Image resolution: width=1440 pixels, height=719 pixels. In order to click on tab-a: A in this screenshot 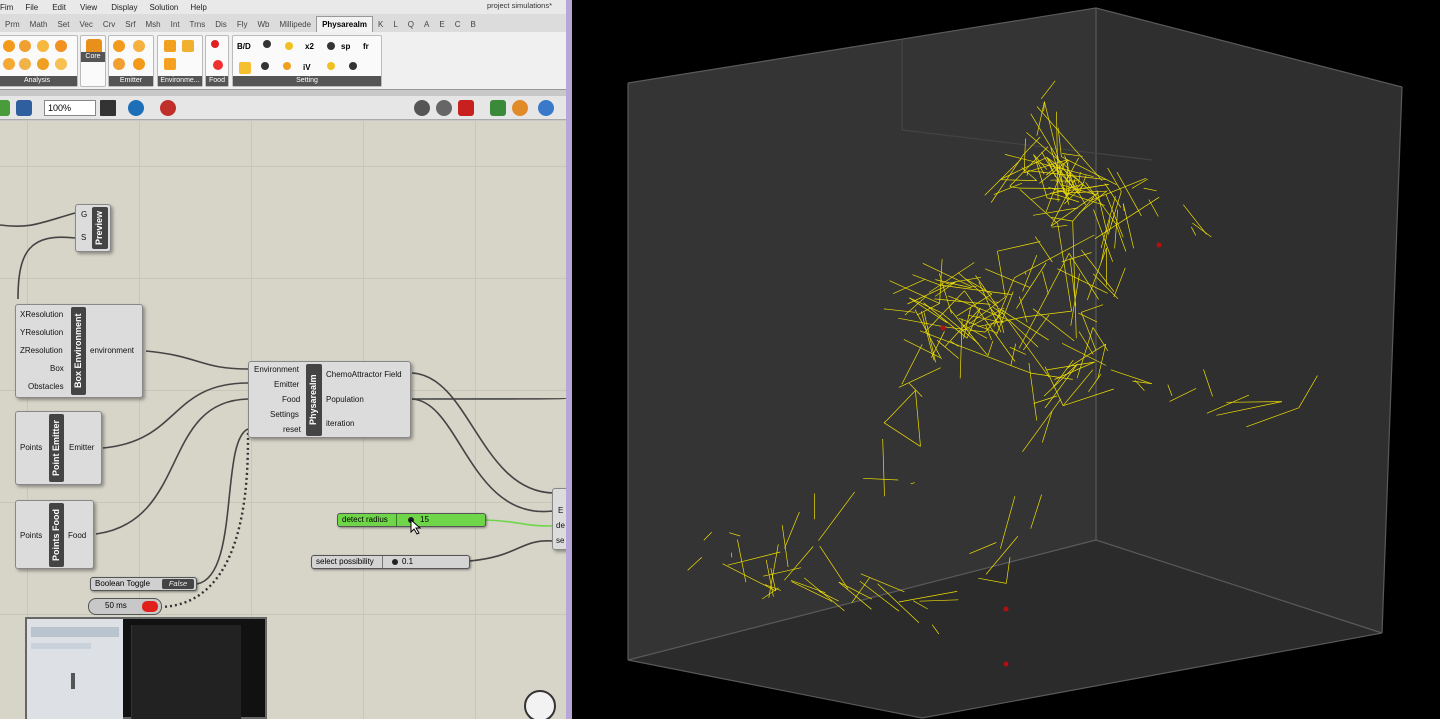, I will do `click(426, 24)`.